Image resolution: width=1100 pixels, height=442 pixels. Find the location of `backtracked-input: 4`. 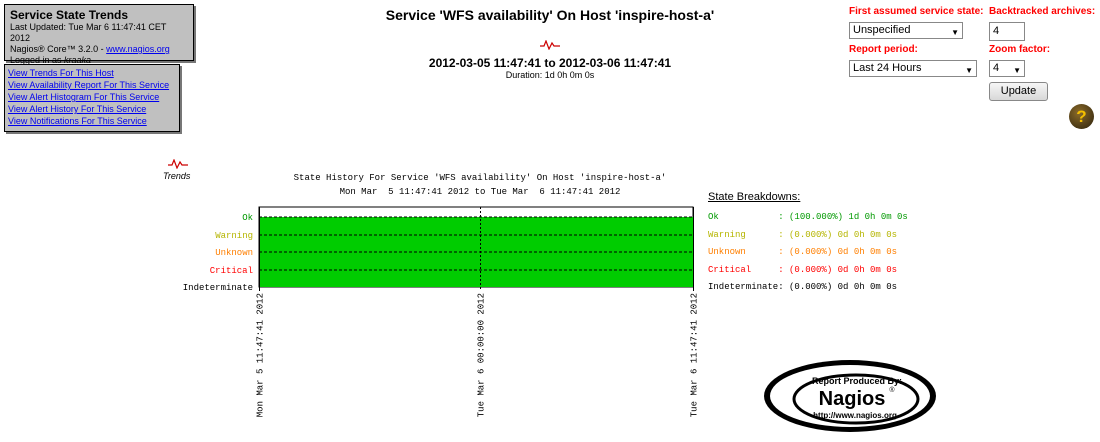

backtracked-input: 4 is located at coordinates (1007, 31).